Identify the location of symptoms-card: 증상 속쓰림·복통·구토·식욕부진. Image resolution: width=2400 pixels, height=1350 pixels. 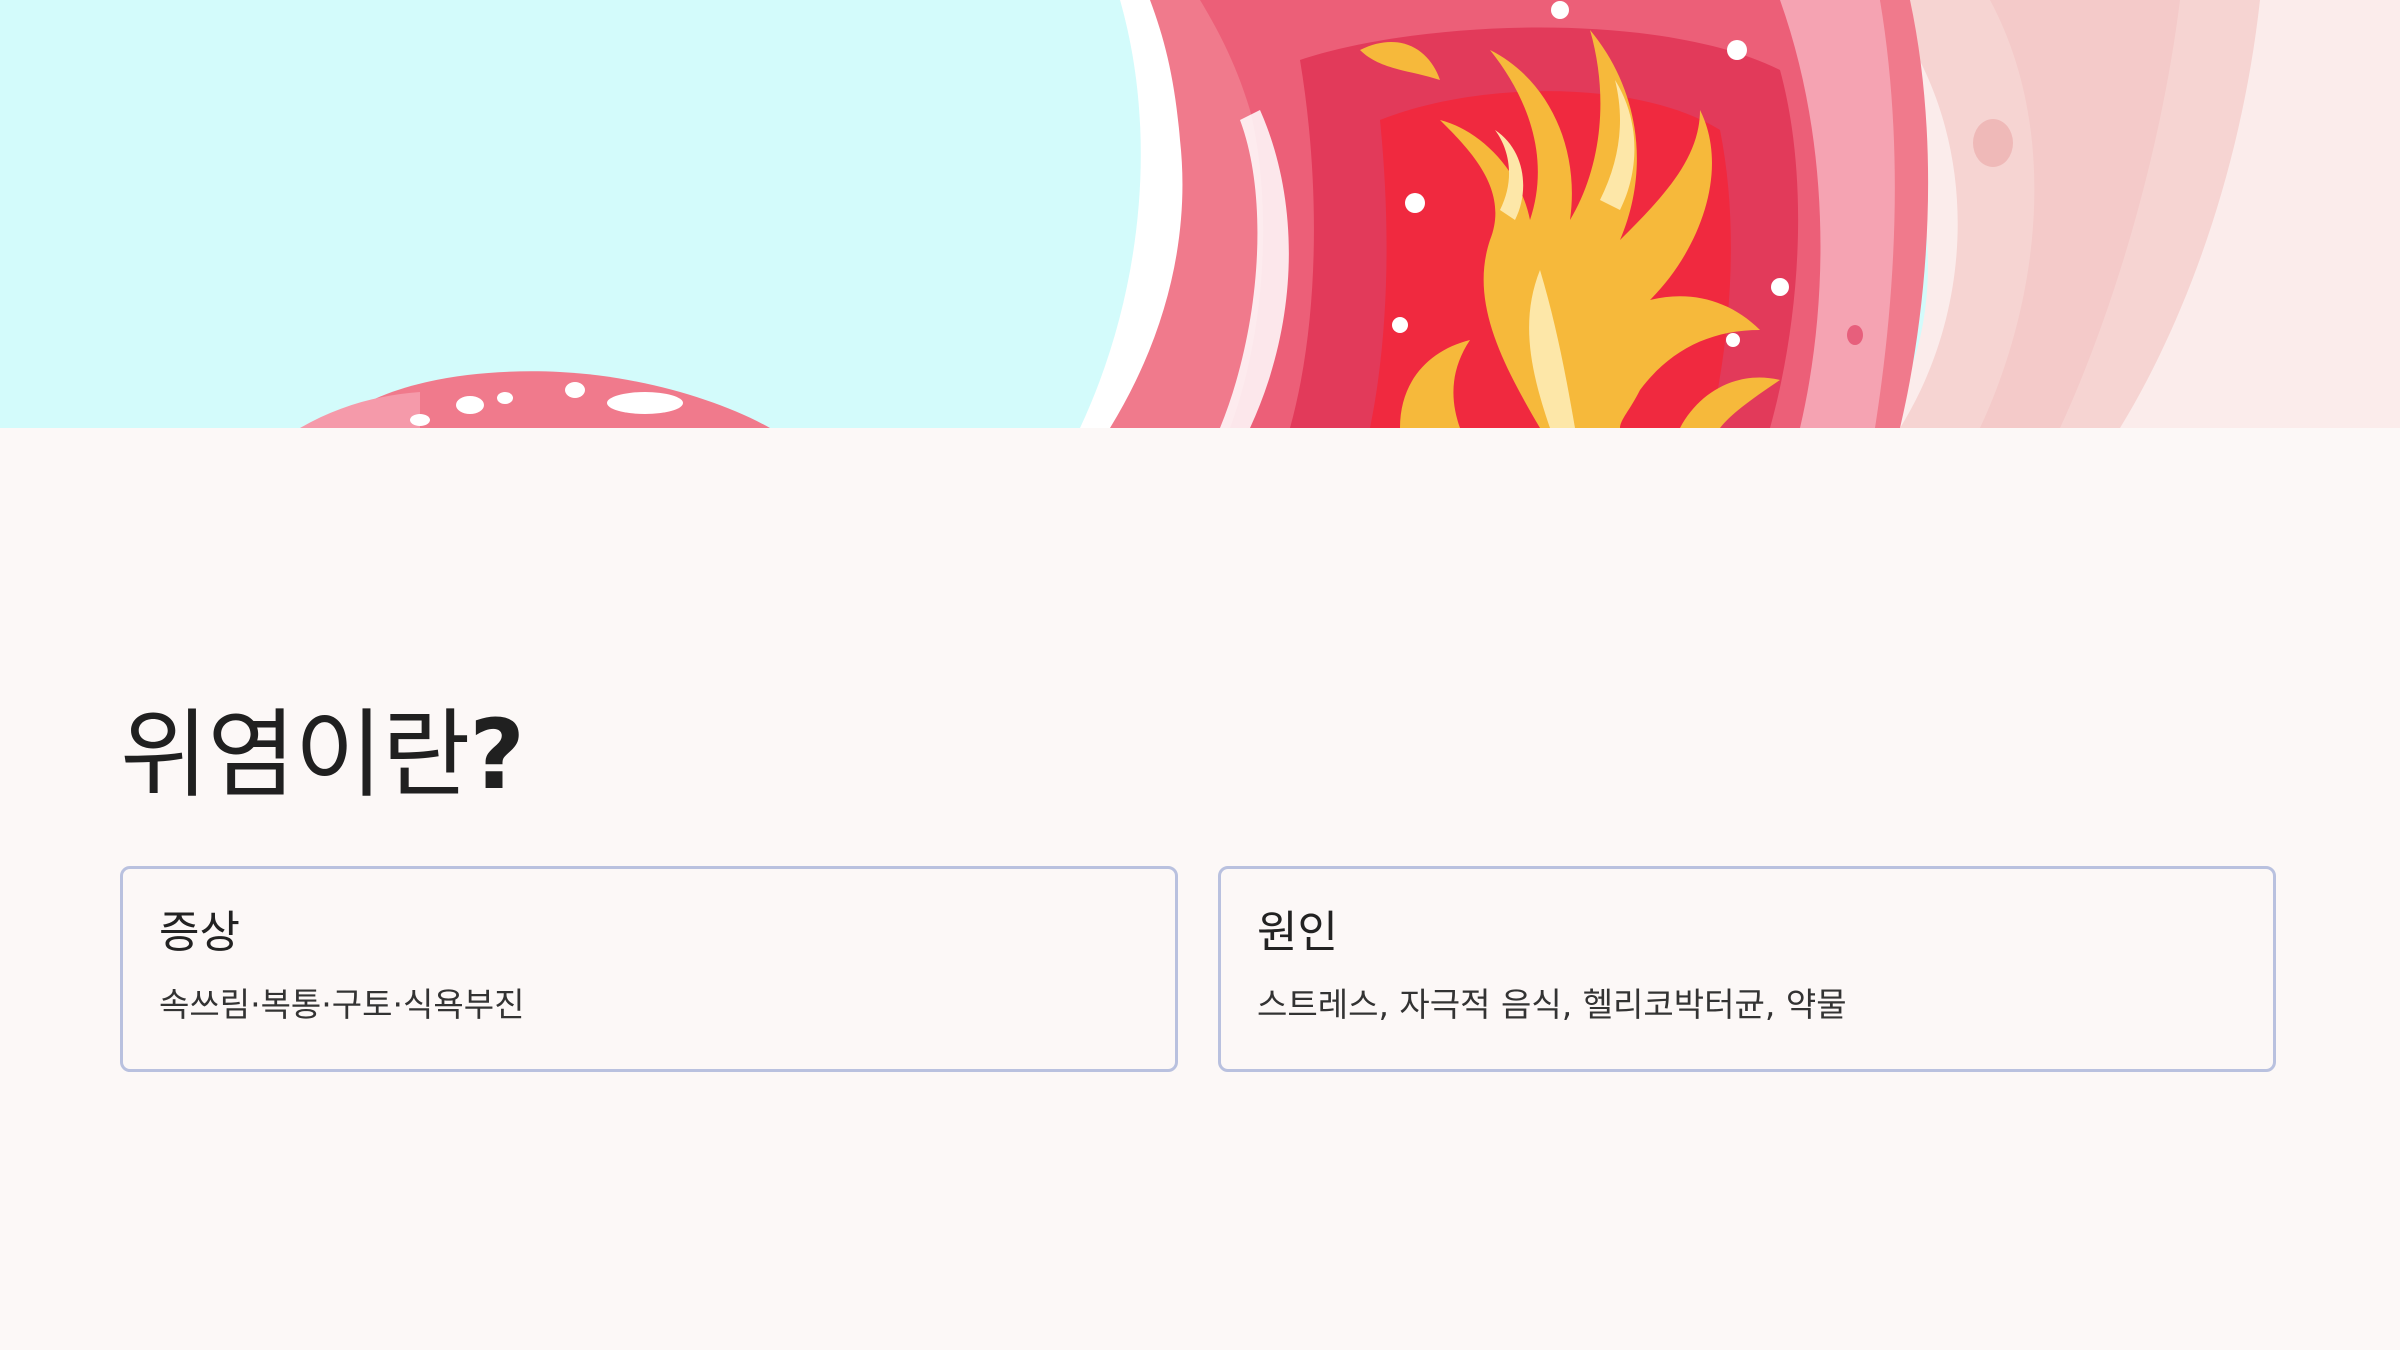
(649, 969).